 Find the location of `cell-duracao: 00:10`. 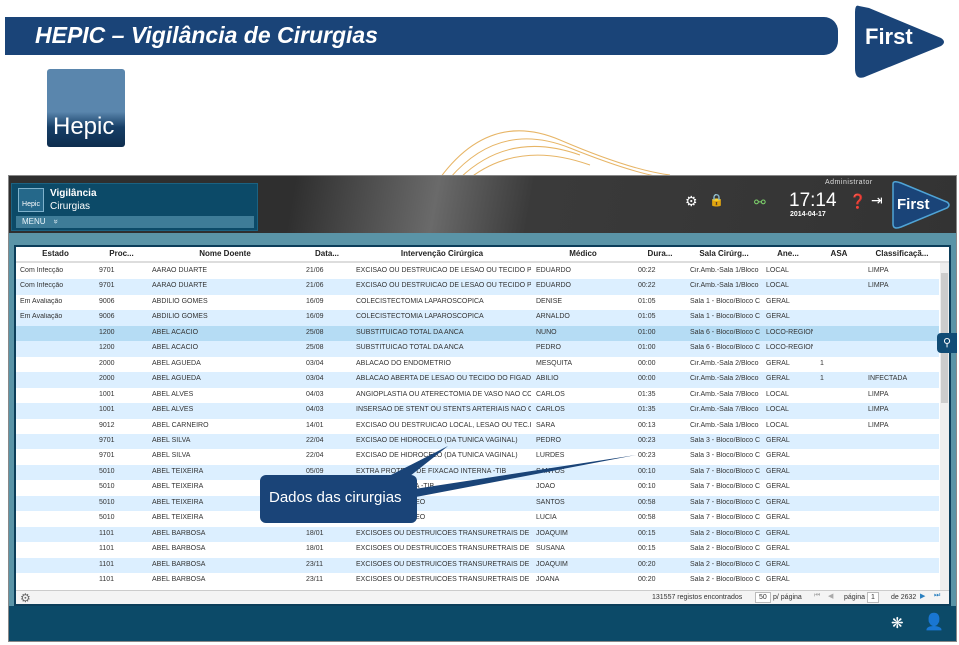

cell-duracao: 00:10 is located at coordinates (647, 471).